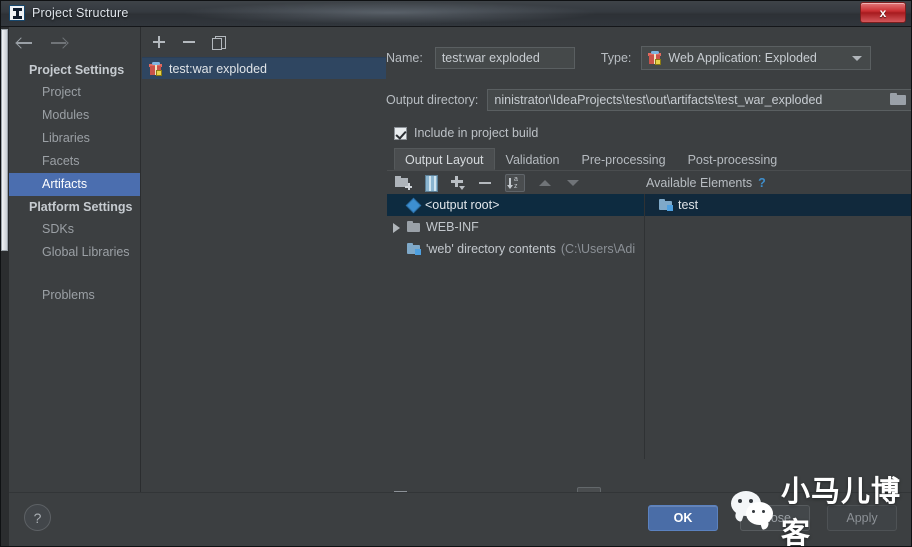  I want to click on help-button: ?, so click(37, 517).